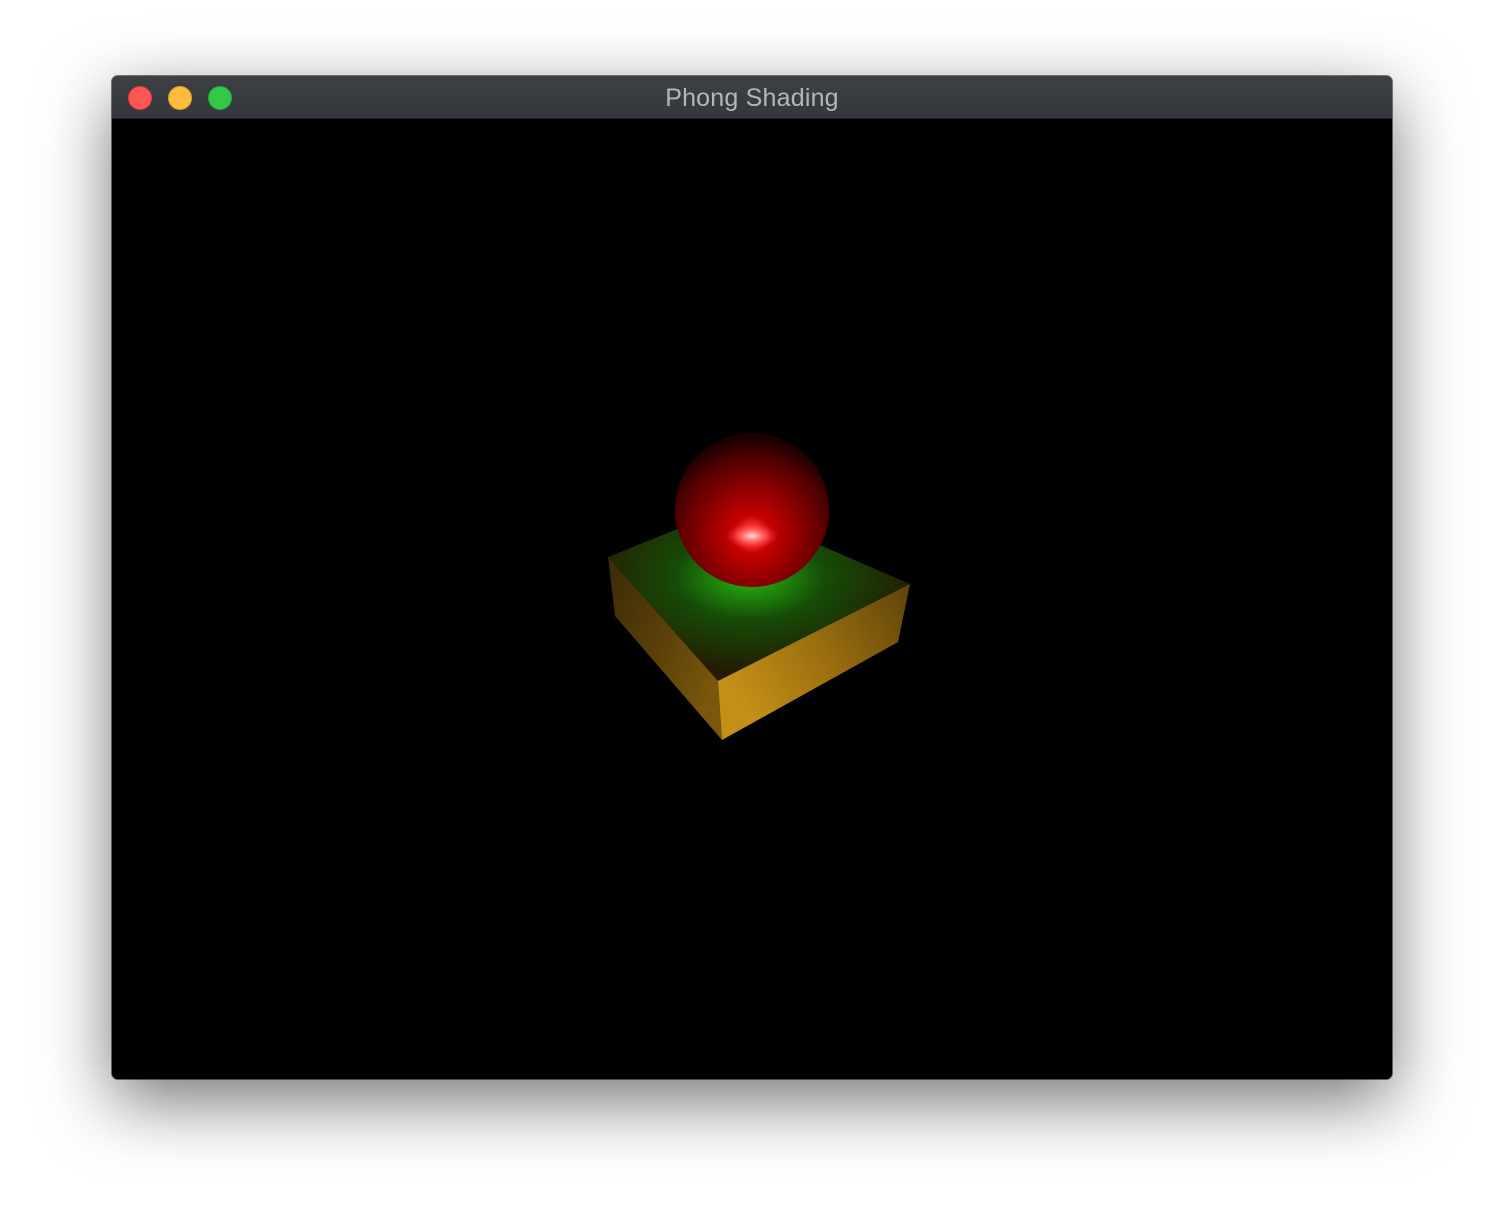 The image size is (1504, 1228). What do you see at coordinates (752, 536) in the screenshot?
I see `sphere-specular-highlight` at bounding box center [752, 536].